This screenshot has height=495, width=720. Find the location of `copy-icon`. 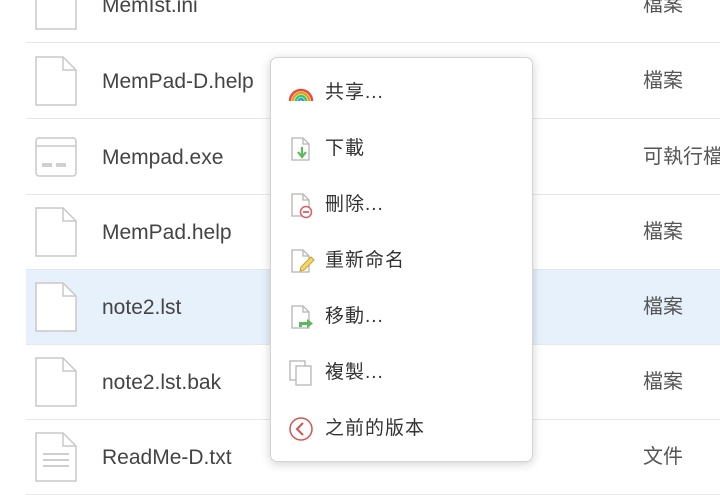

copy-icon is located at coordinates (300, 373).